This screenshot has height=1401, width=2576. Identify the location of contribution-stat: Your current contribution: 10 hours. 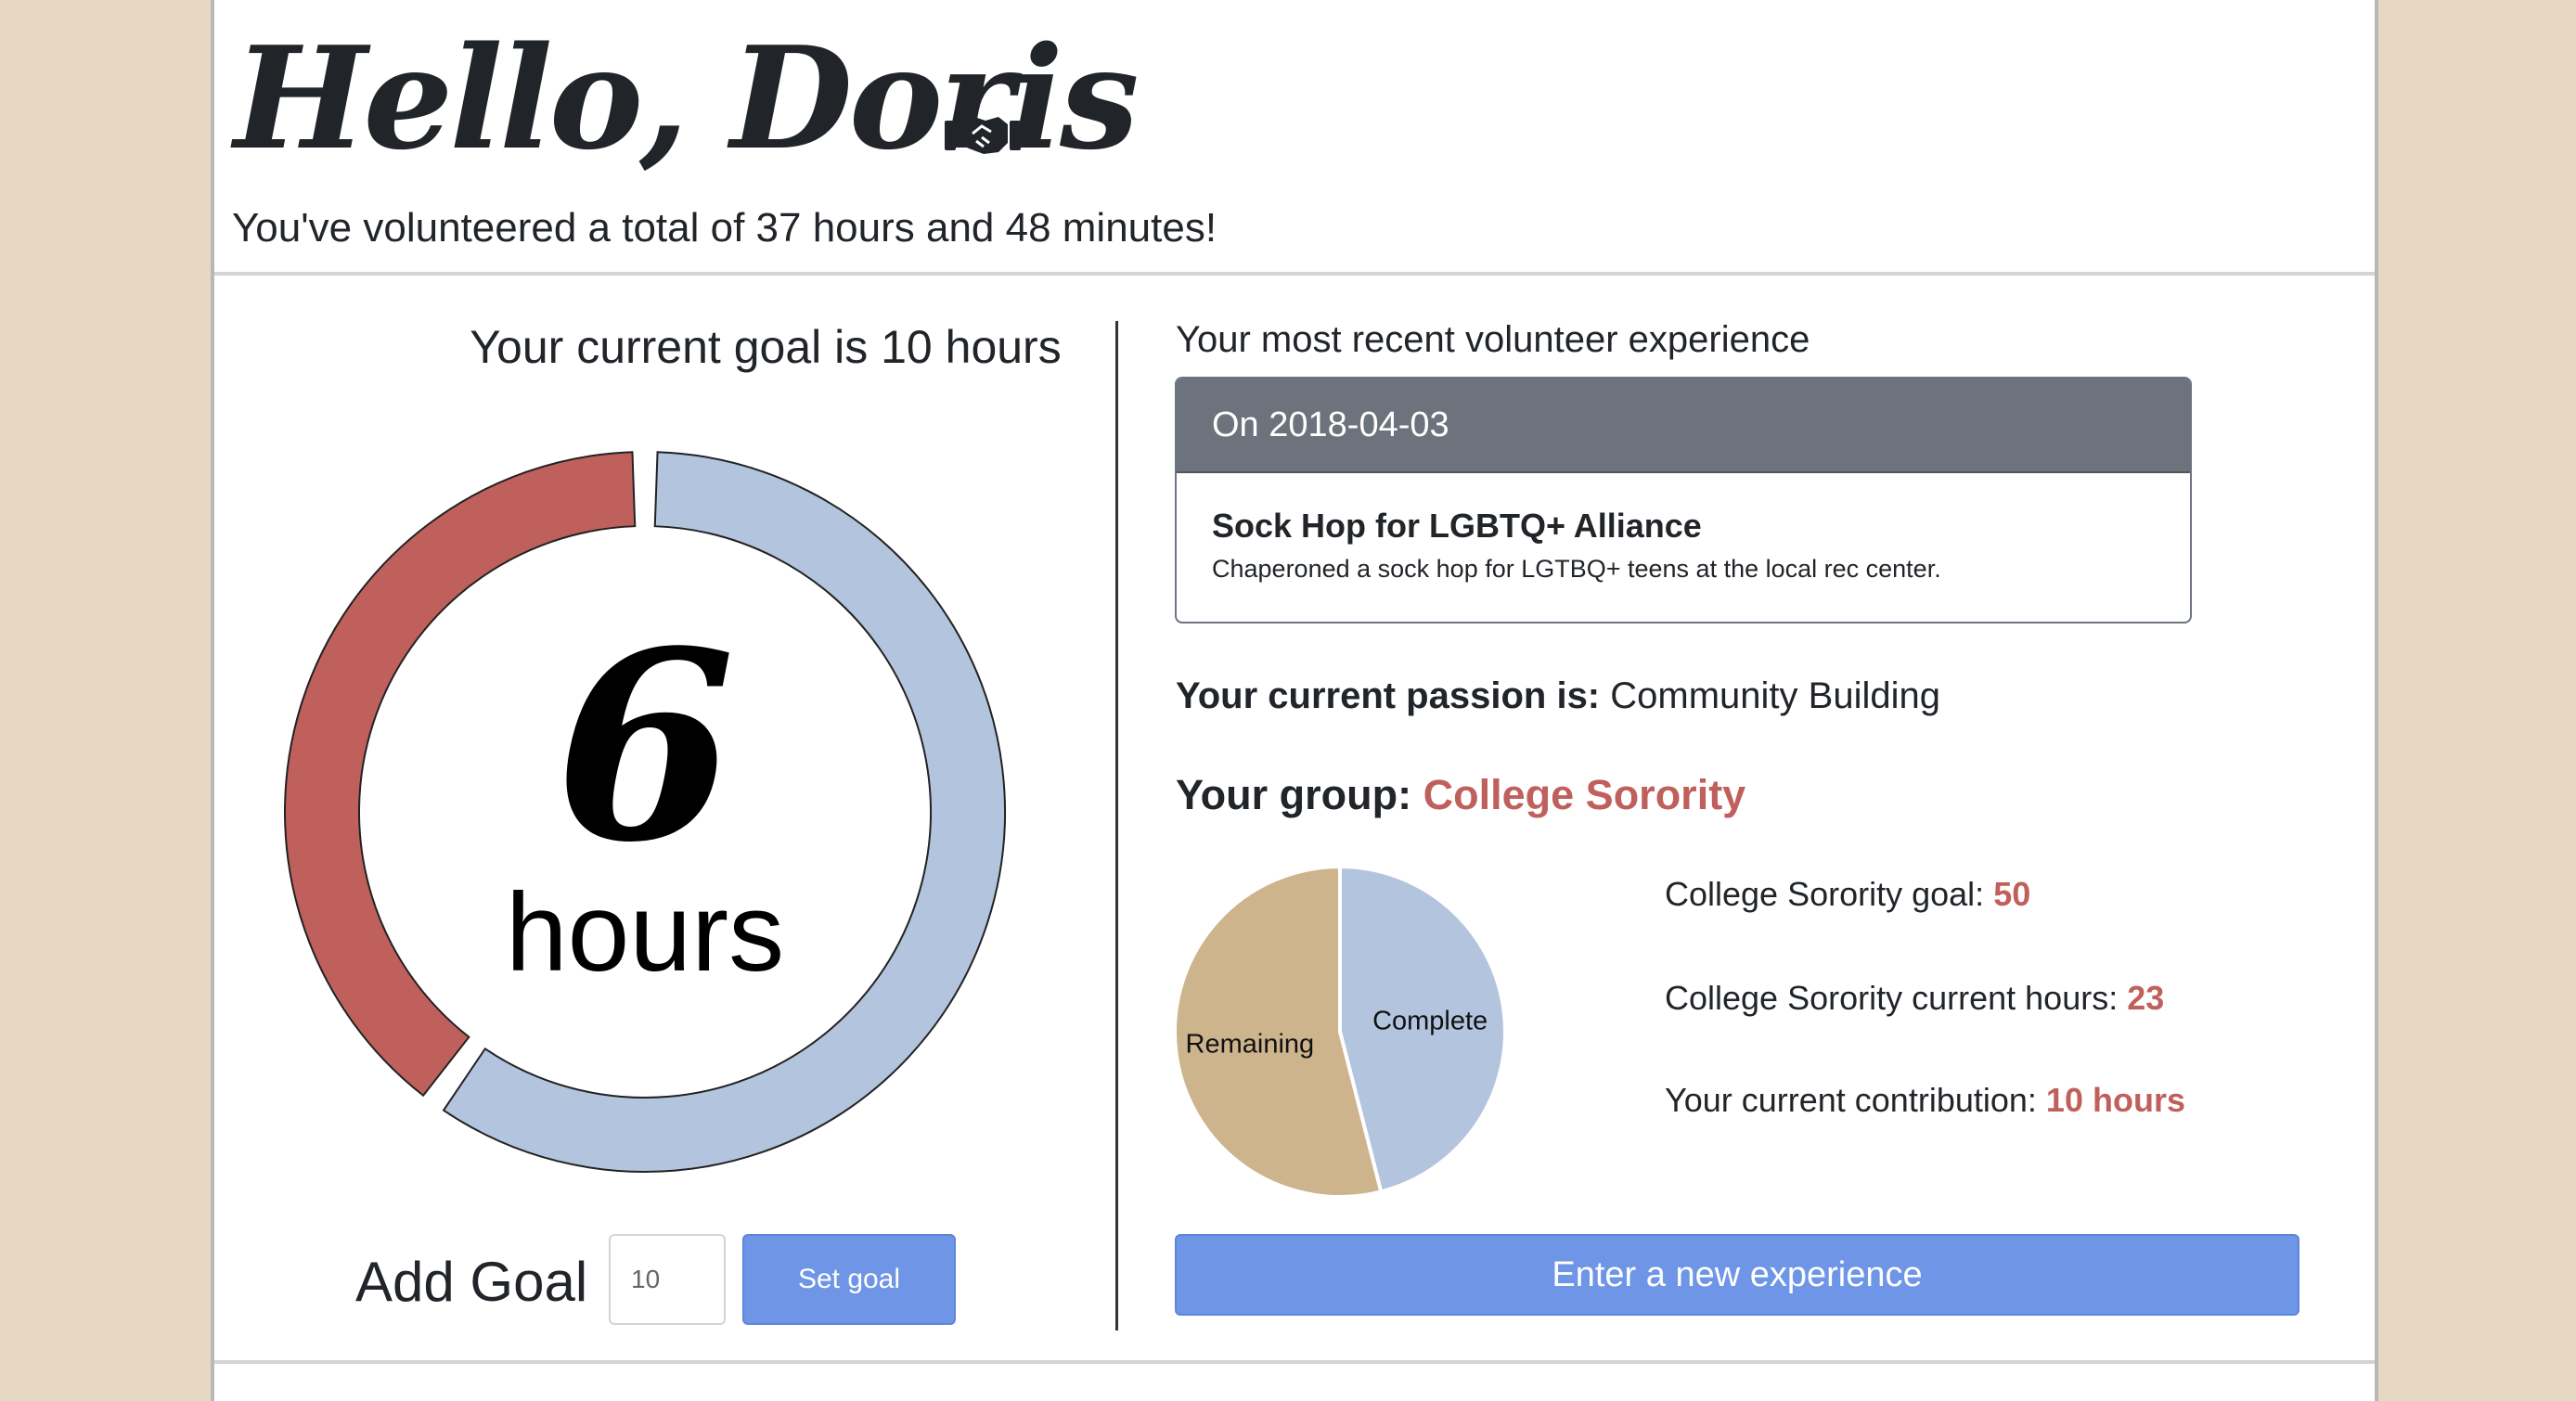
(1925, 1101).